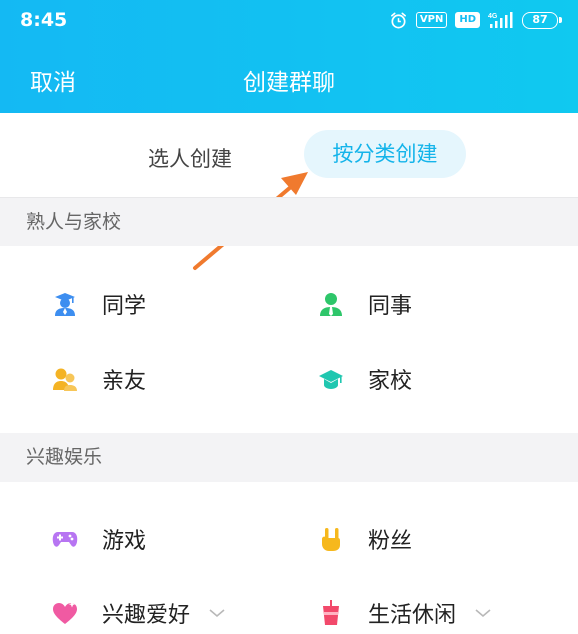  Describe the element at coordinates (65, 379) in the screenshot. I see `friends-icon` at that location.